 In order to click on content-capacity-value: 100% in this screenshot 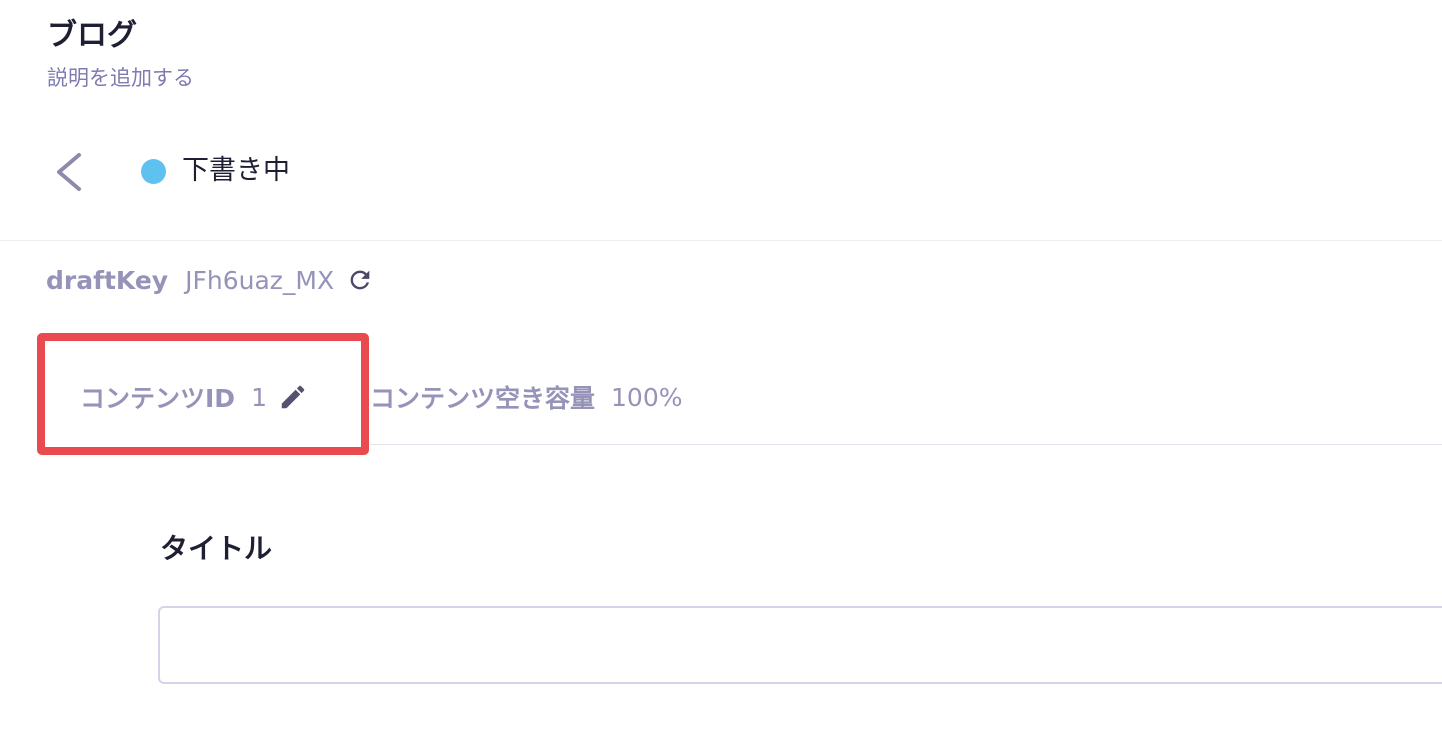, I will do `click(647, 397)`.